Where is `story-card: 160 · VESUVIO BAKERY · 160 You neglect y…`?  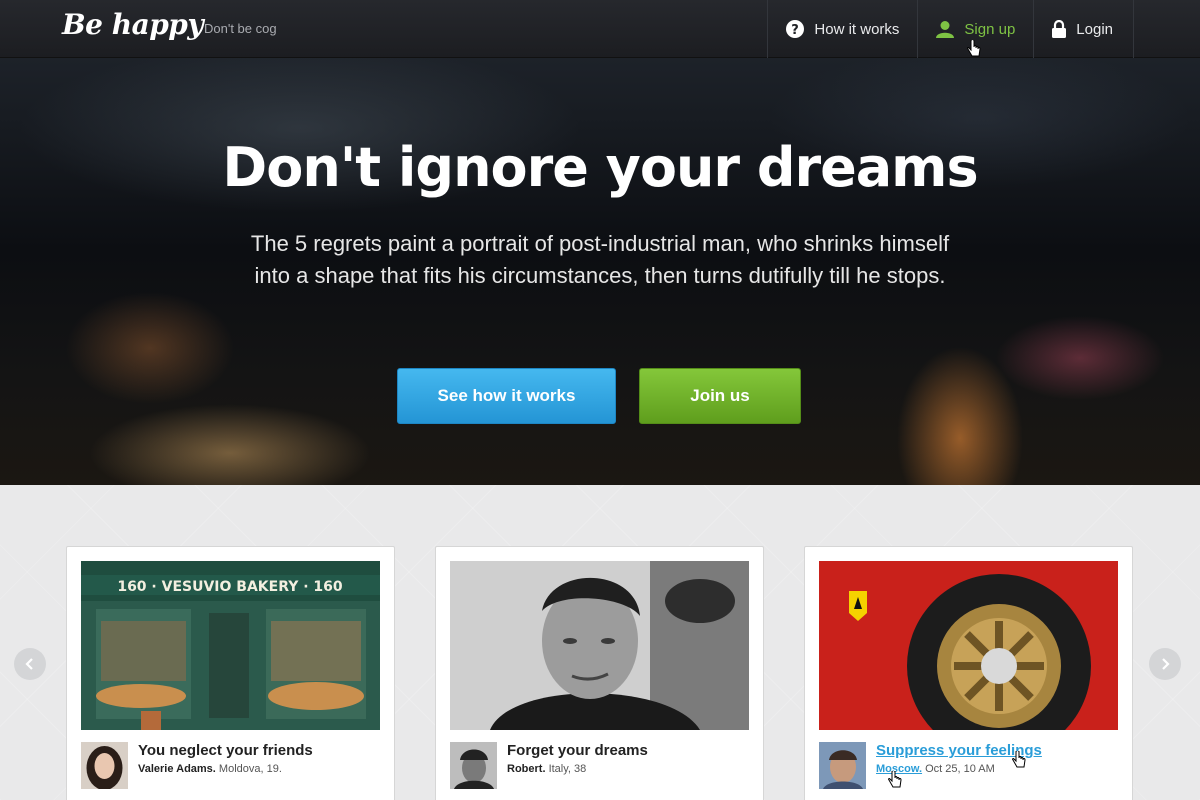
story-card: 160 · VESUVIO BAKERY · 160 You neglect y… is located at coordinates (230, 673).